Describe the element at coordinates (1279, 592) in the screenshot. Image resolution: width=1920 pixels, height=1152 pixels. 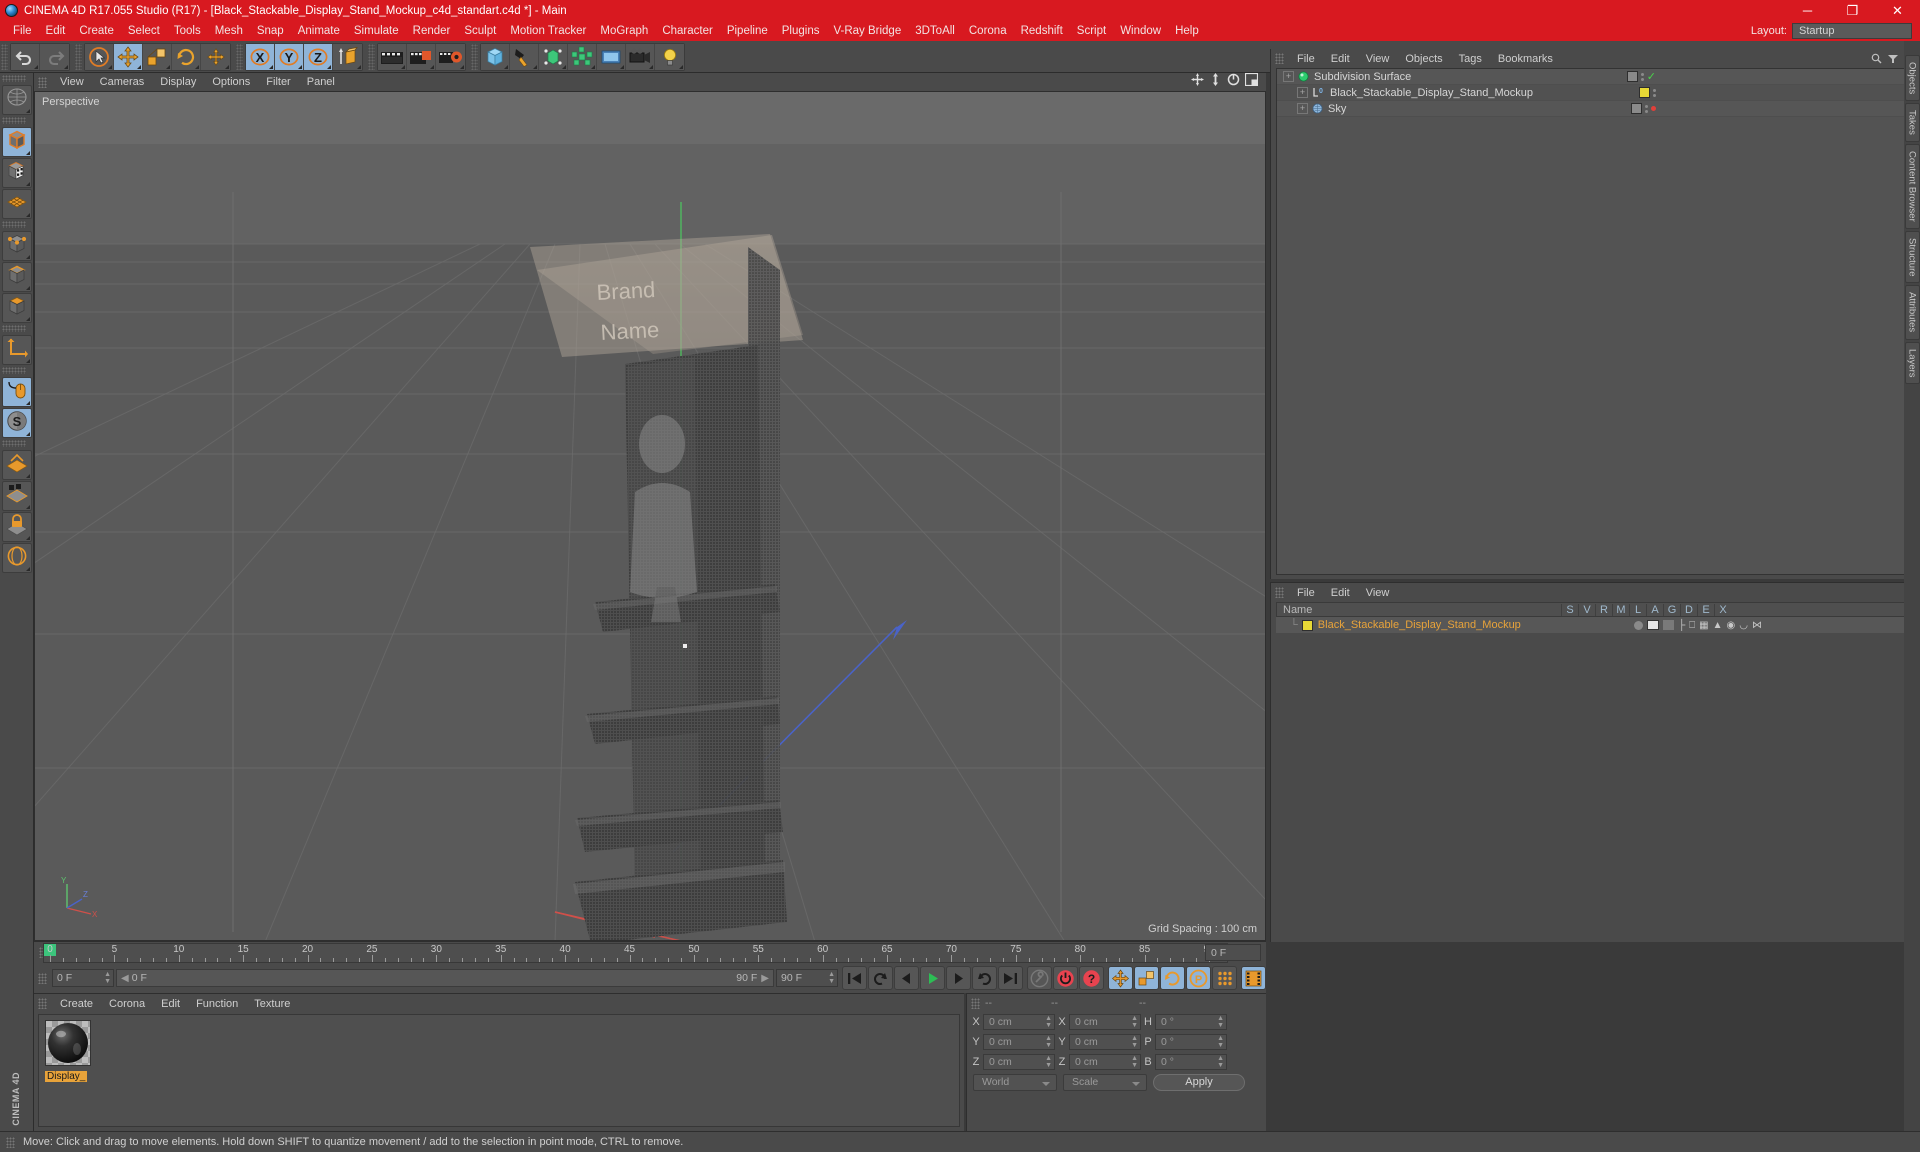
I see `layer-manager-grip` at that location.